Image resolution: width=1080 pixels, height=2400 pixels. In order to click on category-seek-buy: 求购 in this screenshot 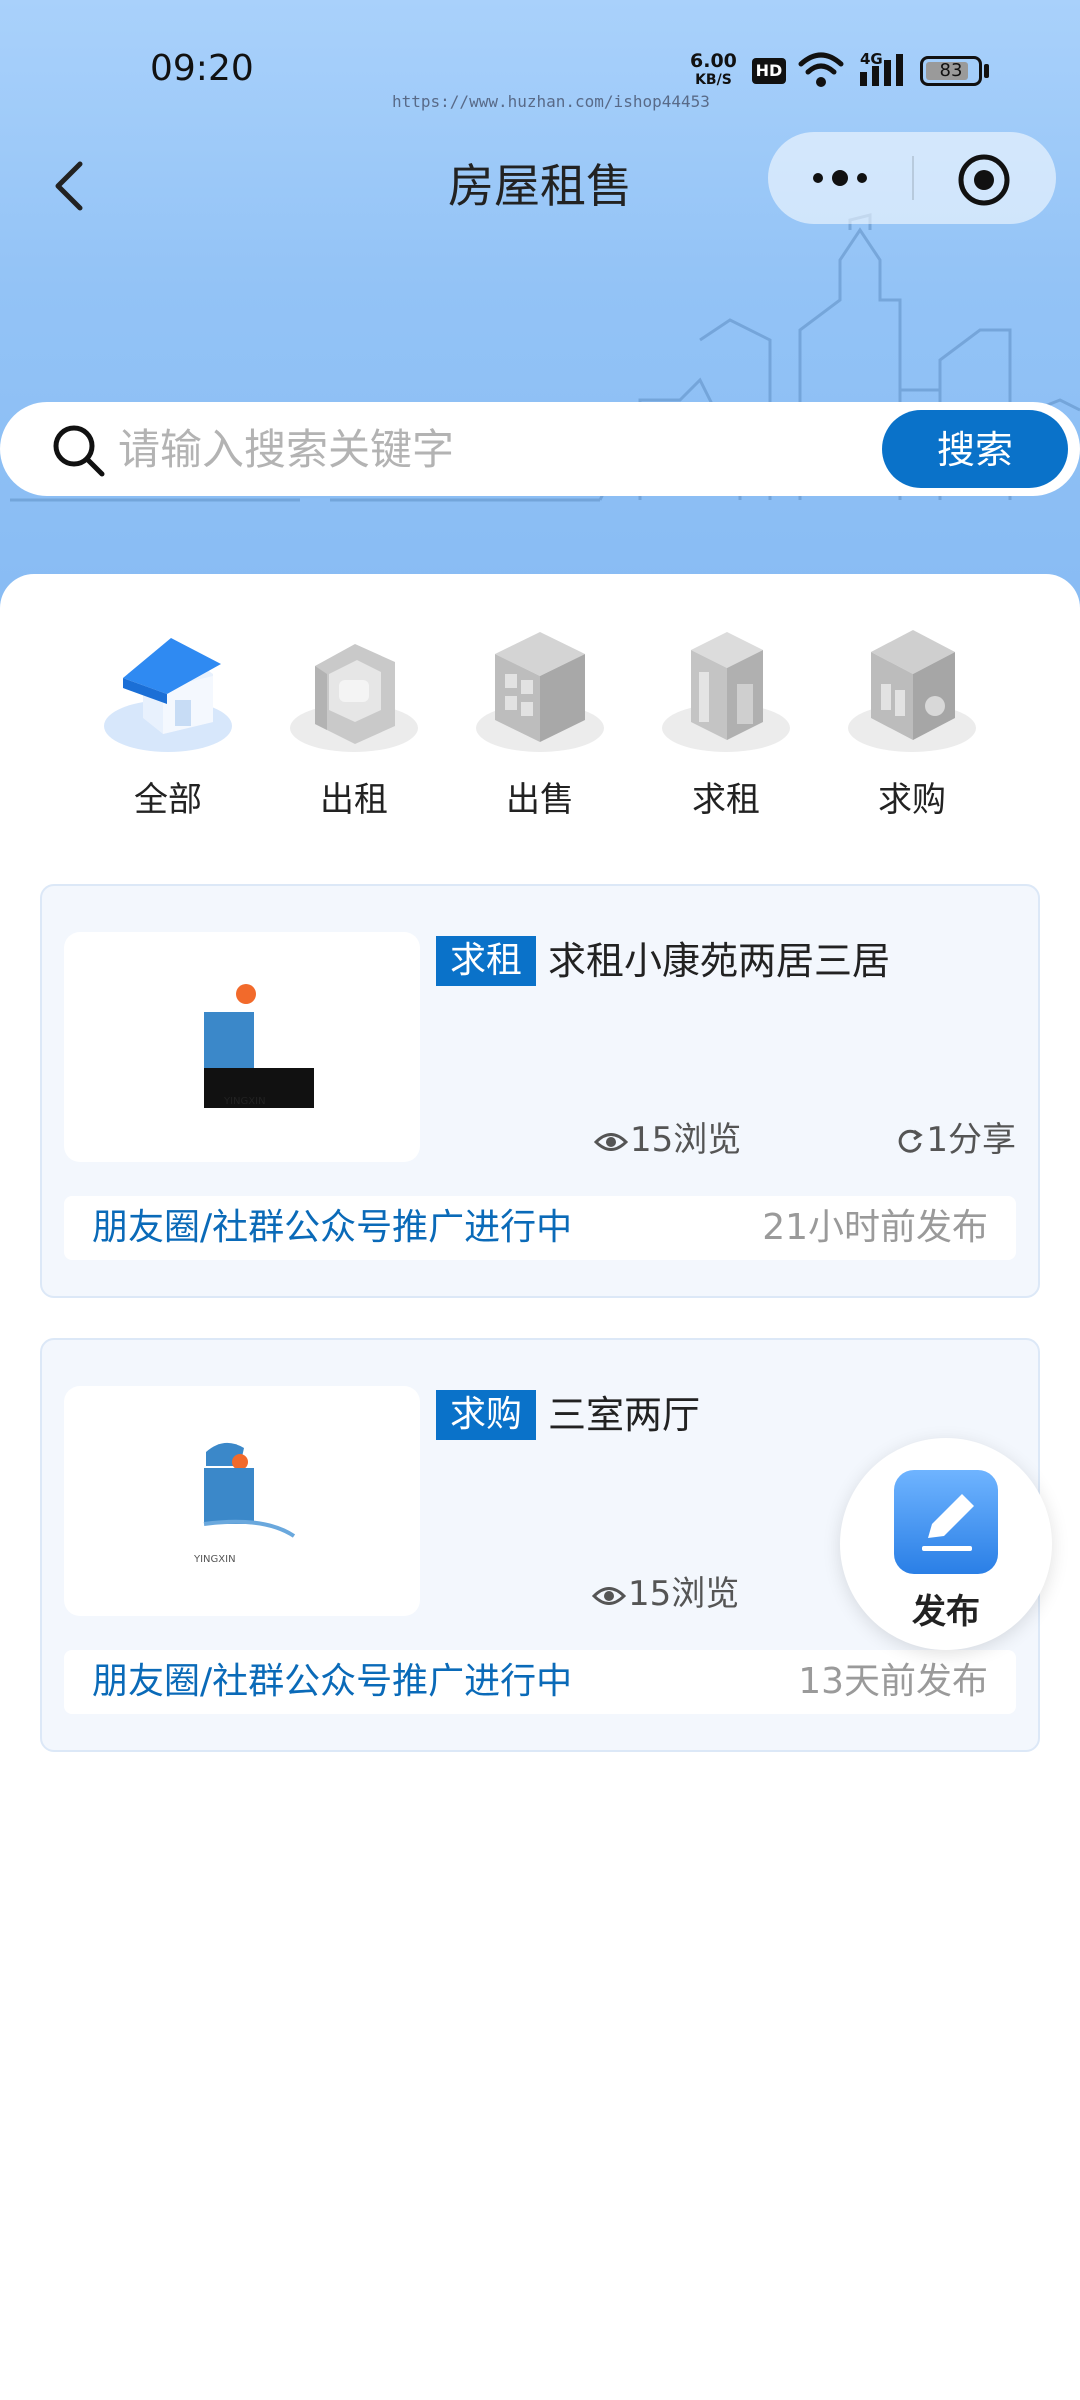, I will do `click(912, 717)`.